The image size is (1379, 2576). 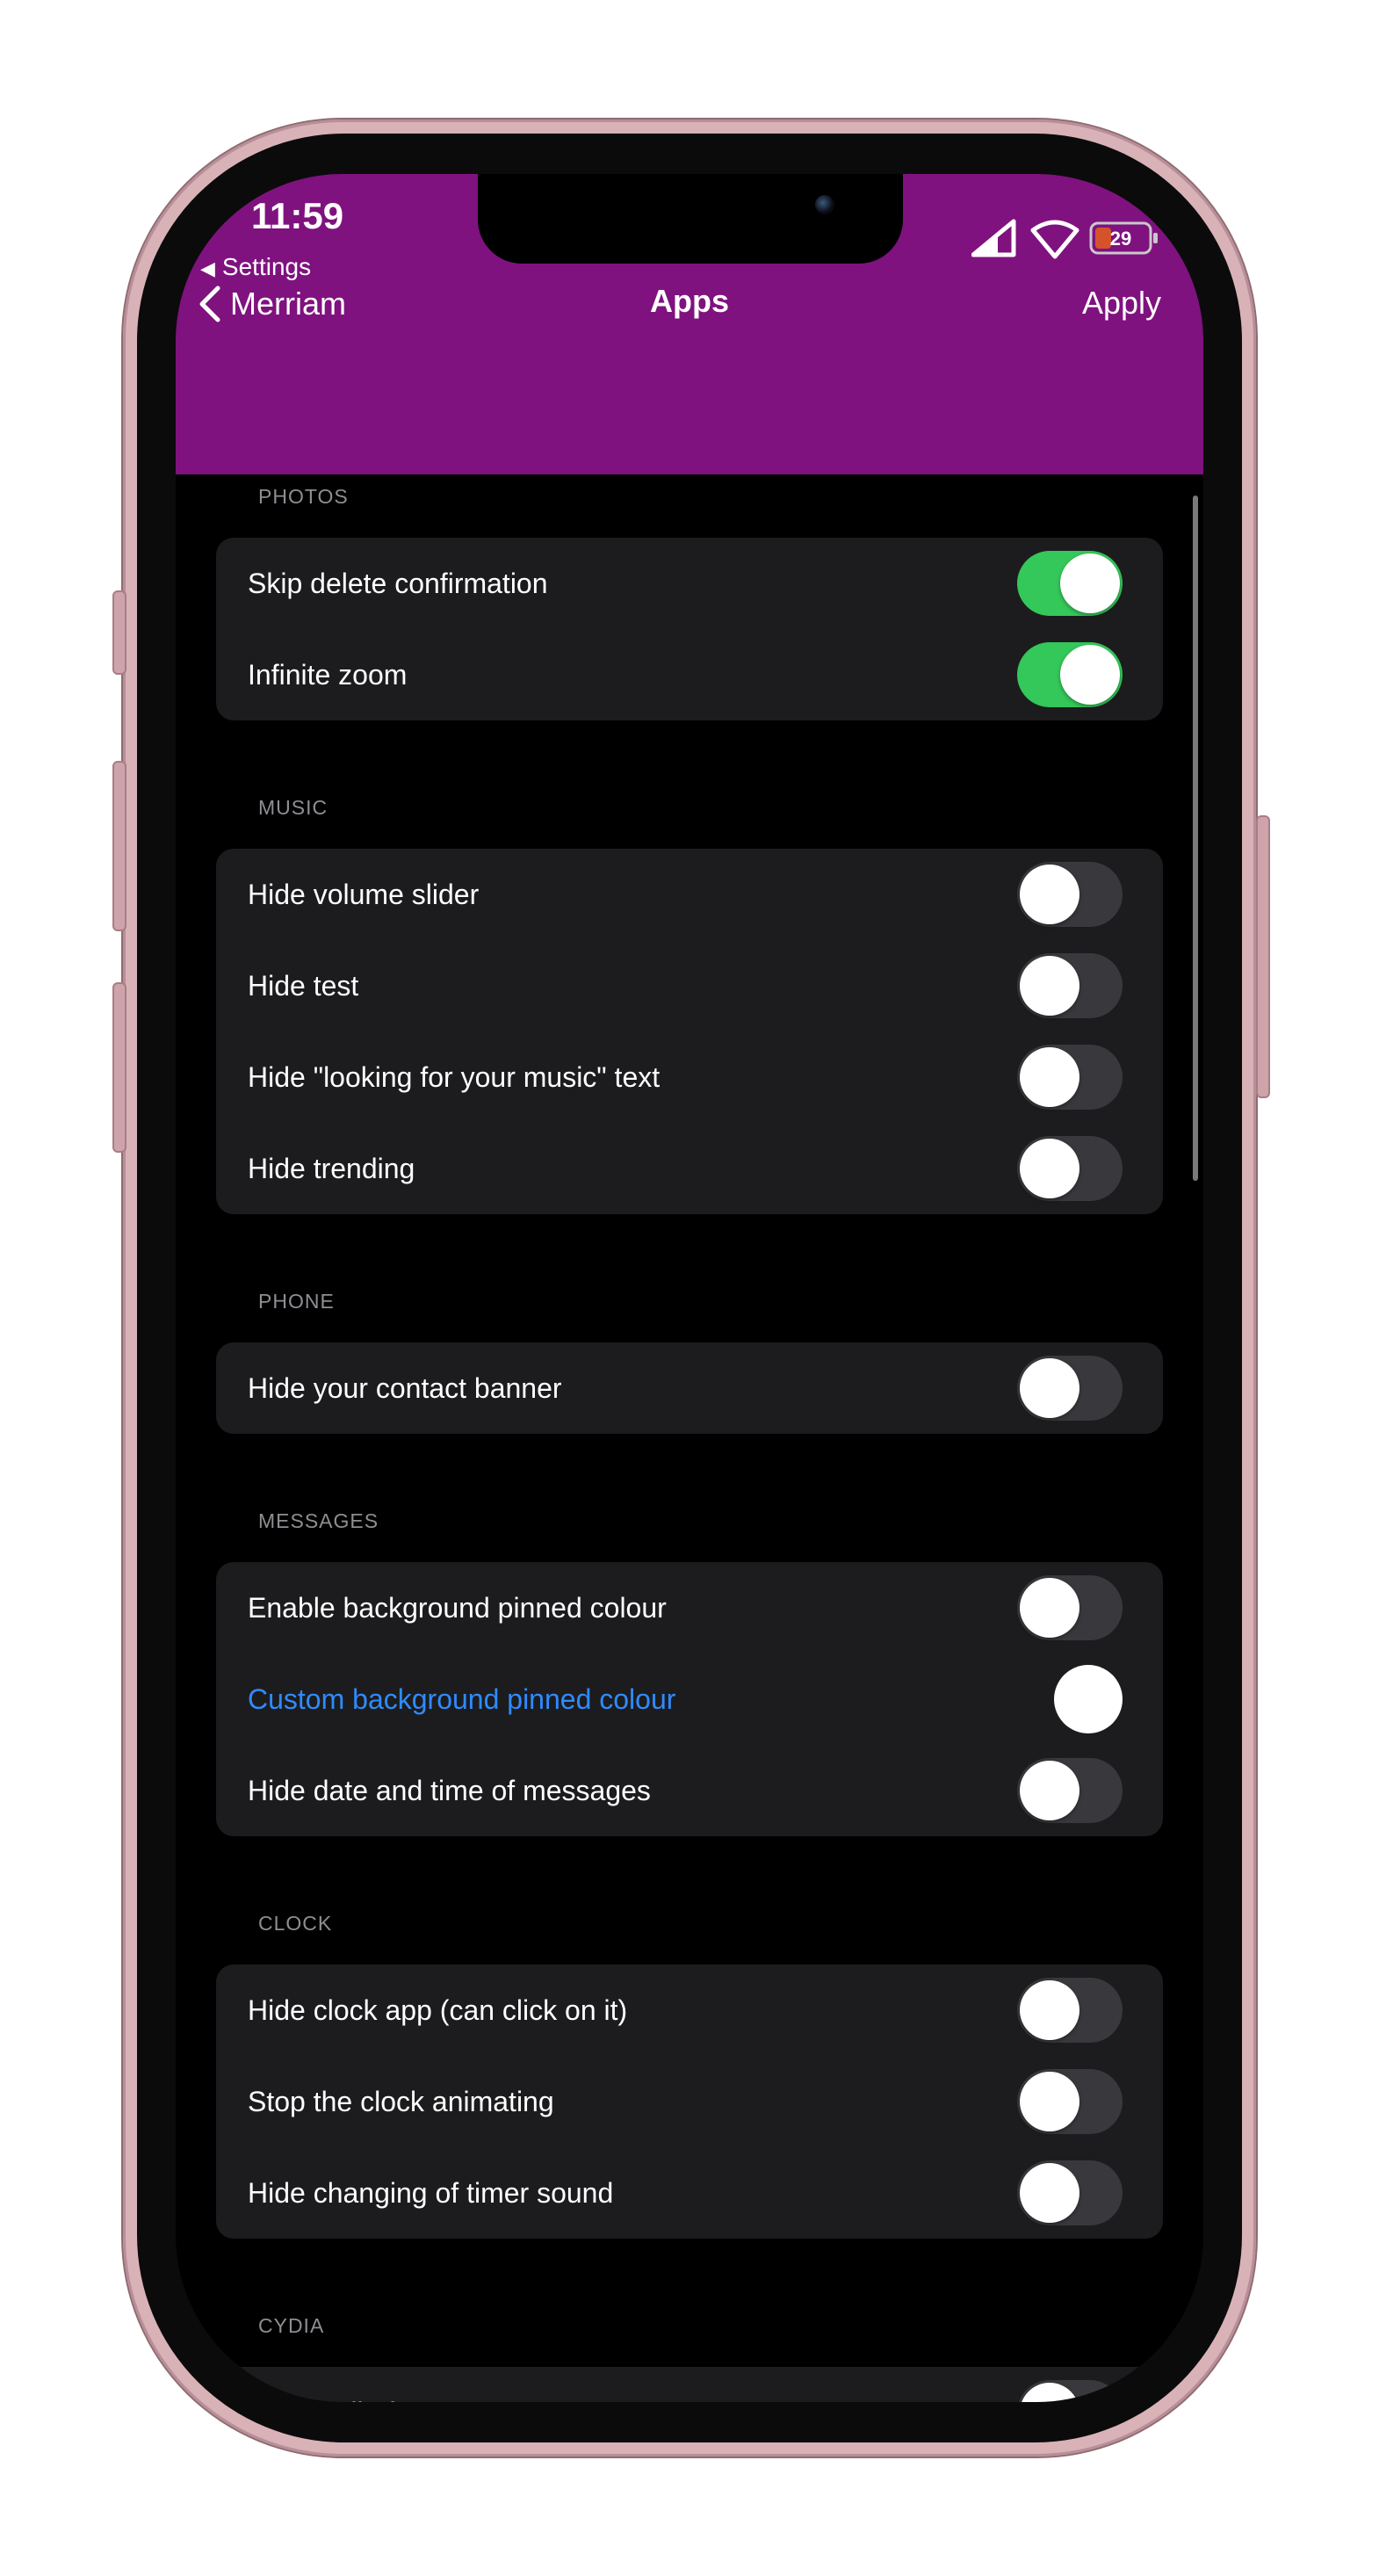 I want to click on toggle-hide-date-and-time-of-messages, so click(x=1070, y=1790).